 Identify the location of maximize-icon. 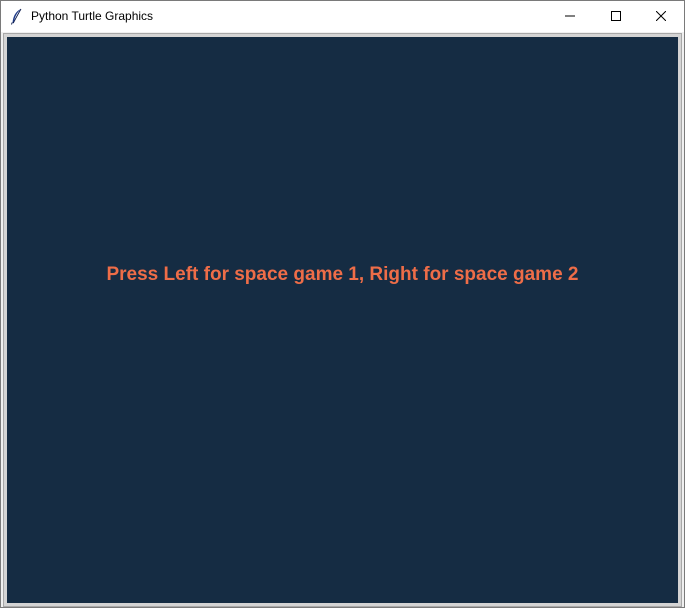
(616, 17).